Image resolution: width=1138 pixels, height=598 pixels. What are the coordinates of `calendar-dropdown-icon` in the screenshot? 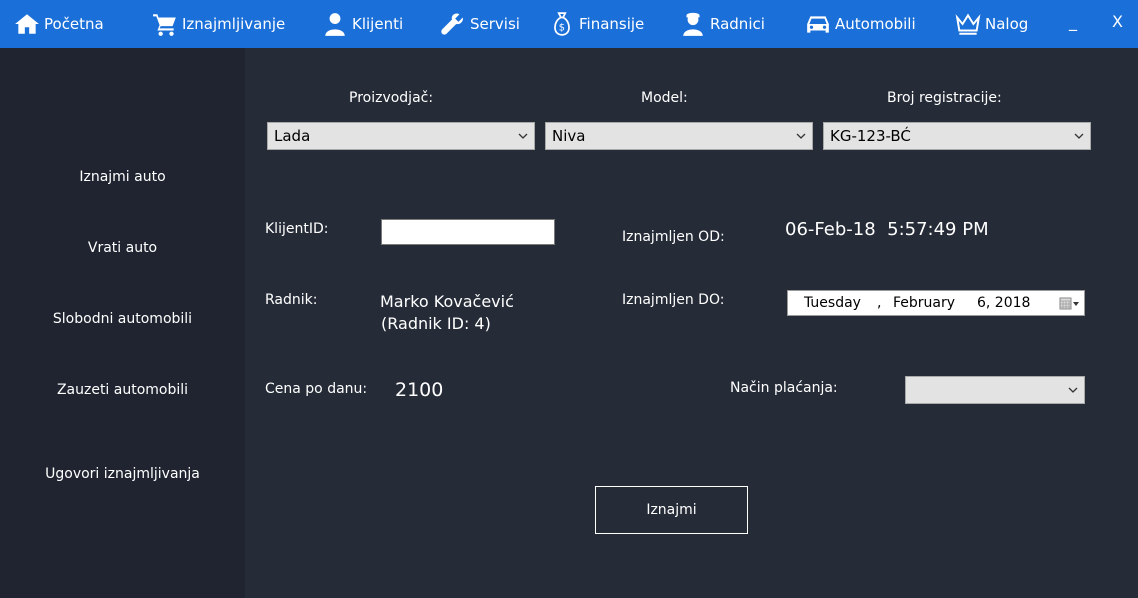 It's located at (1070, 303).